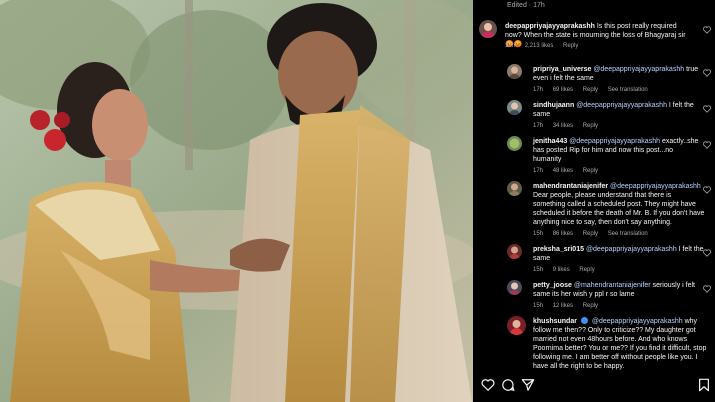 This screenshot has width=715, height=402. Describe the element at coordinates (612, 285) in the screenshot. I see `mention-link: @mahendrantaniajenifer` at that location.